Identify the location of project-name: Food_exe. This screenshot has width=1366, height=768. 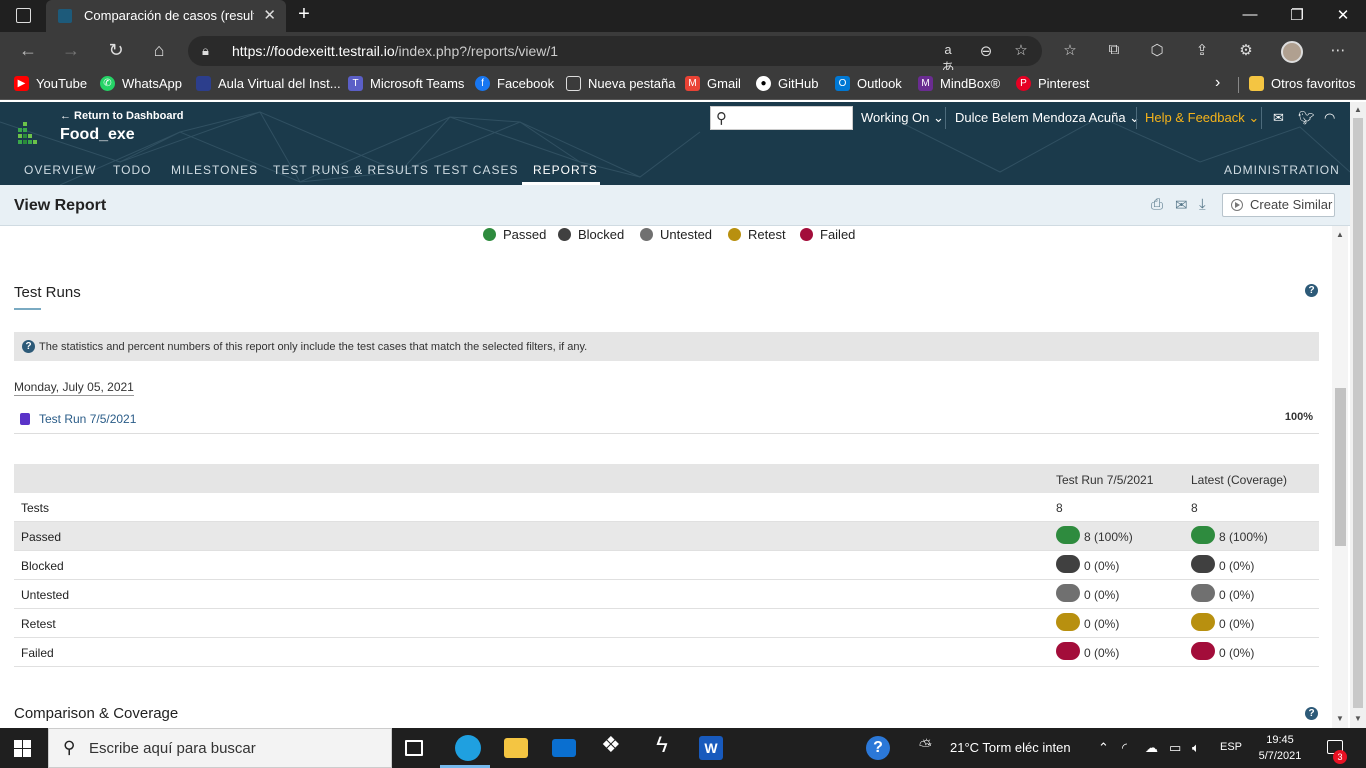
(97, 134).